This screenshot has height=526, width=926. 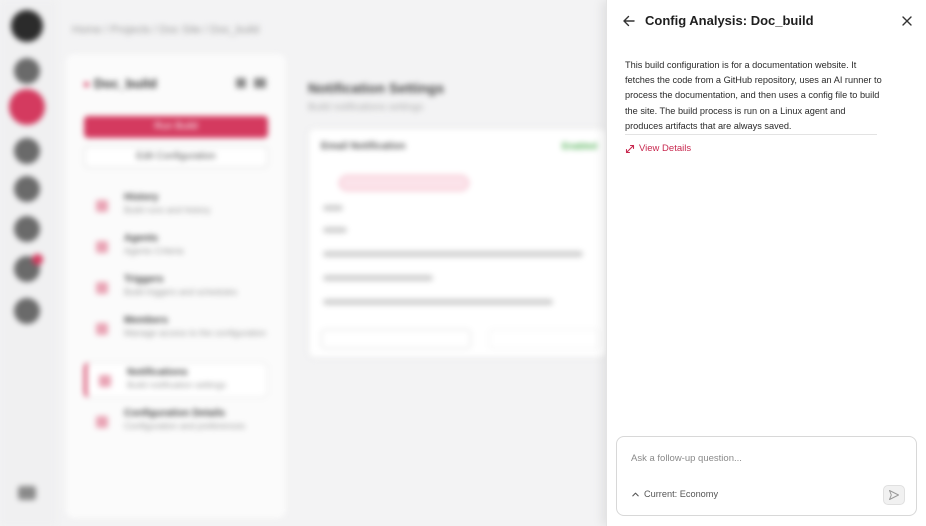 What do you see at coordinates (665, 148) in the screenshot?
I see `view-details-label: View Details` at bounding box center [665, 148].